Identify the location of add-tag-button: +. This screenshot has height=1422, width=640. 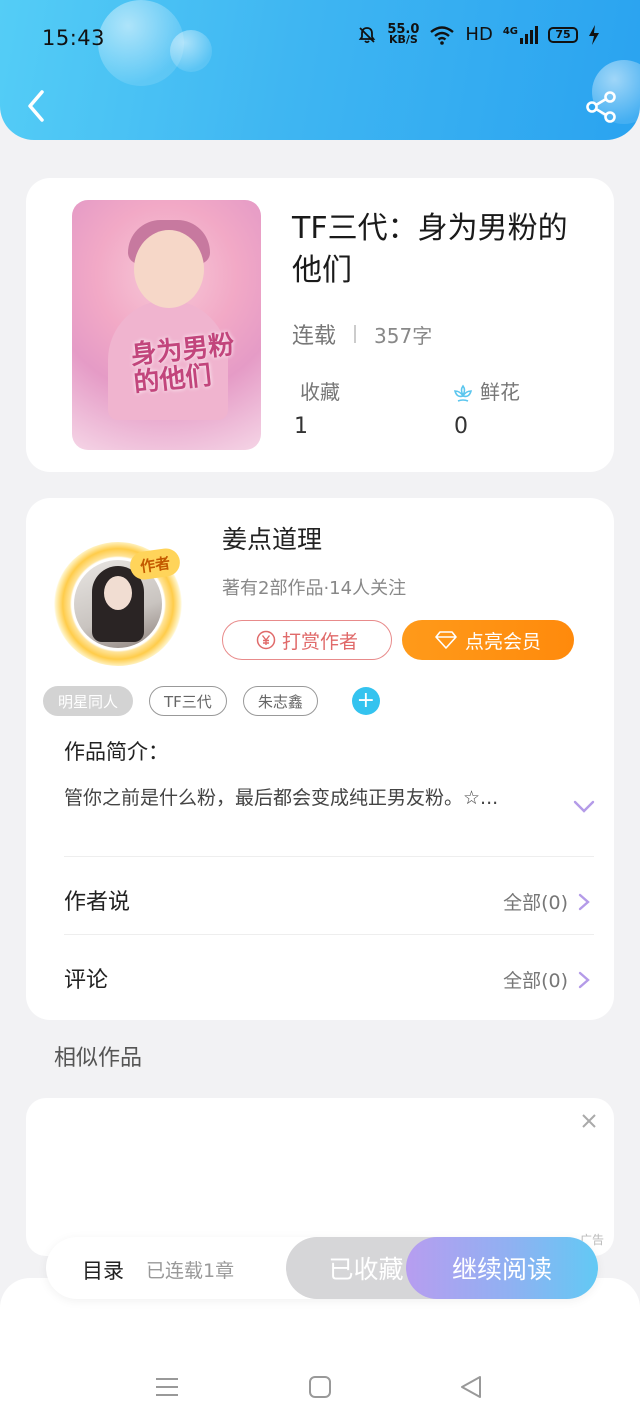
(365, 701).